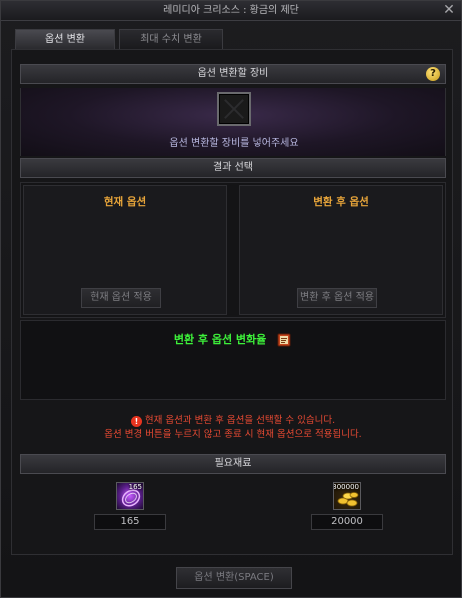  What do you see at coordinates (284, 340) in the screenshot?
I see `book-icon` at bounding box center [284, 340].